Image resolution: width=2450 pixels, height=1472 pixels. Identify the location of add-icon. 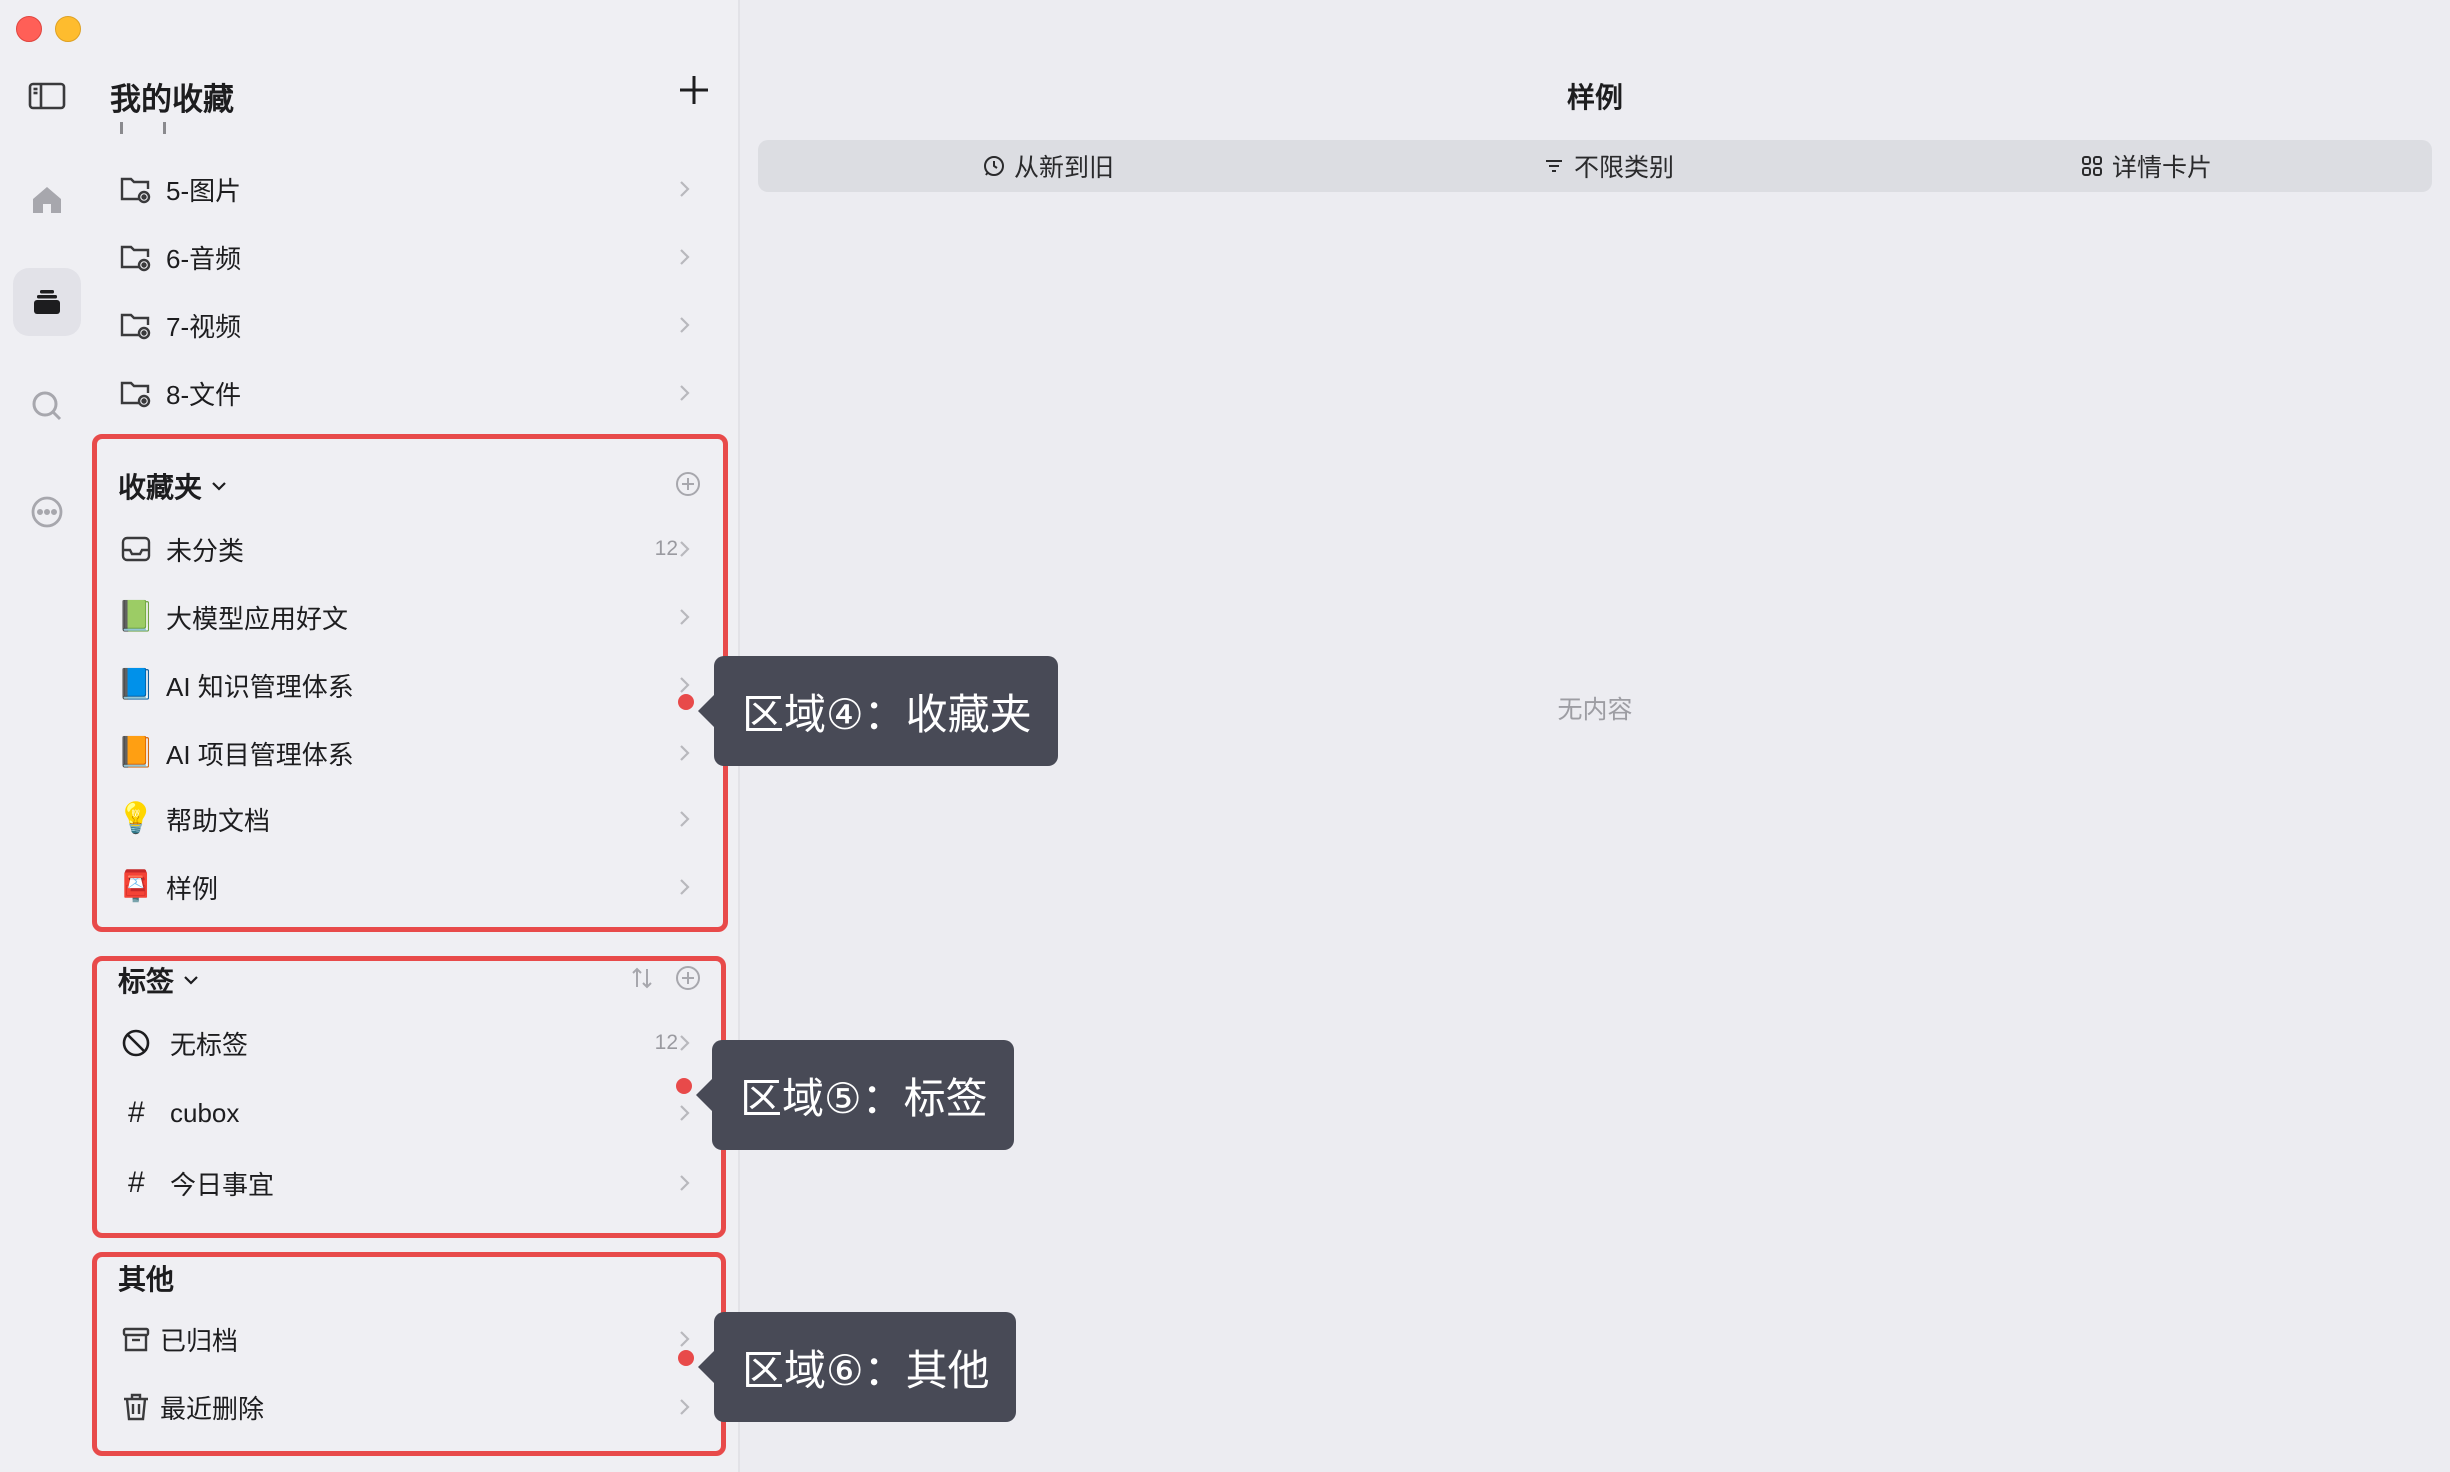
(694, 90).